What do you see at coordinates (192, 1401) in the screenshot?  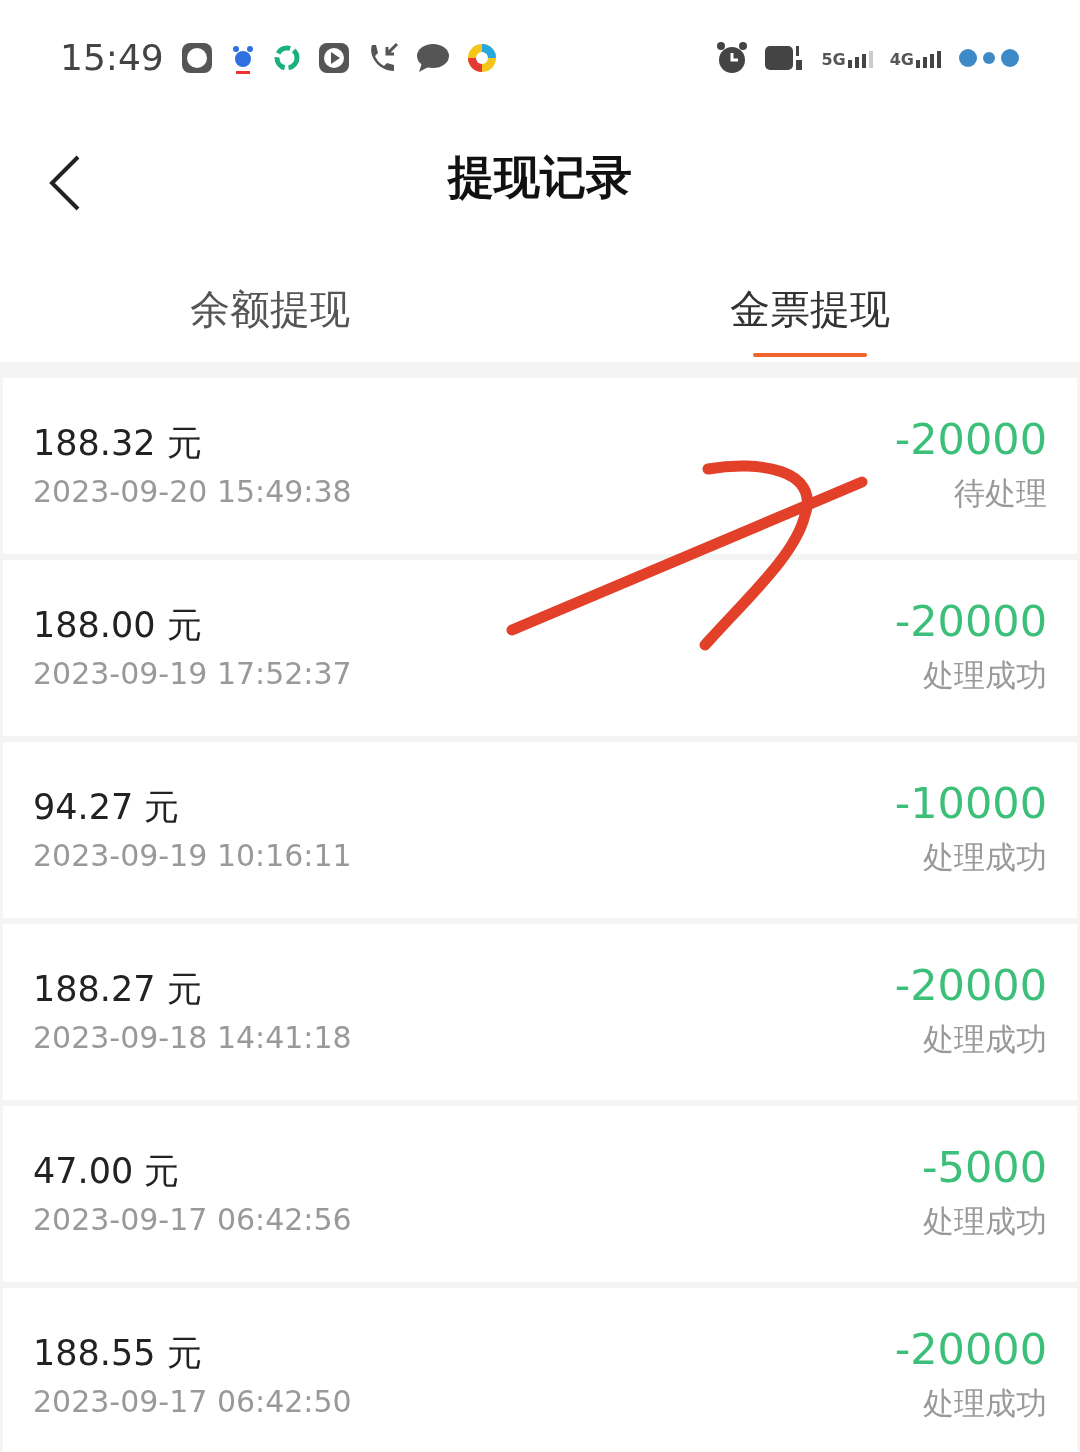 I see `date-time-text: 2023-09-17 06:42:50` at bounding box center [192, 1401].